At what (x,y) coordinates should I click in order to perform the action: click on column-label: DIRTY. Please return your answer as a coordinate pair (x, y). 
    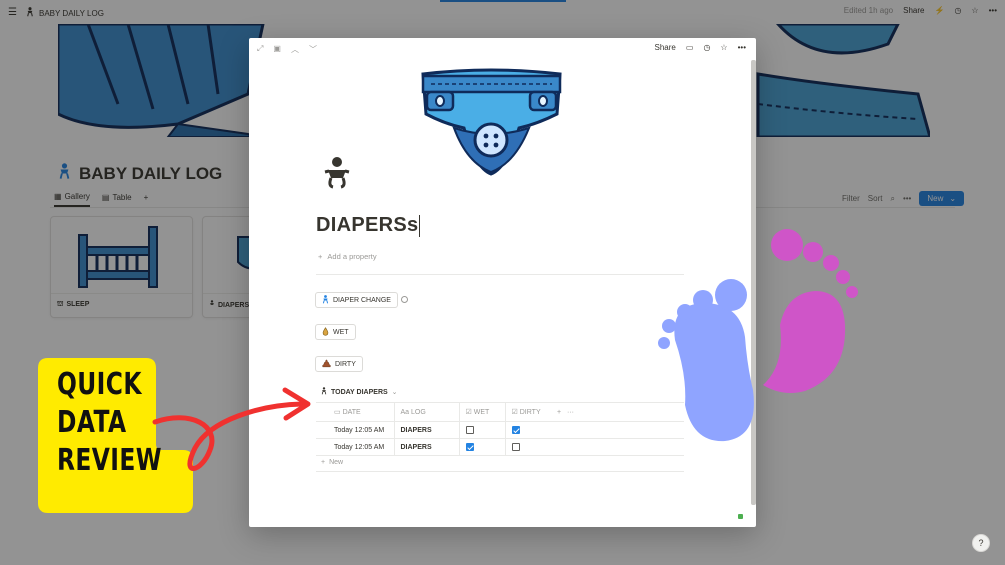
    Looking at the image, I should click on (530, 412).